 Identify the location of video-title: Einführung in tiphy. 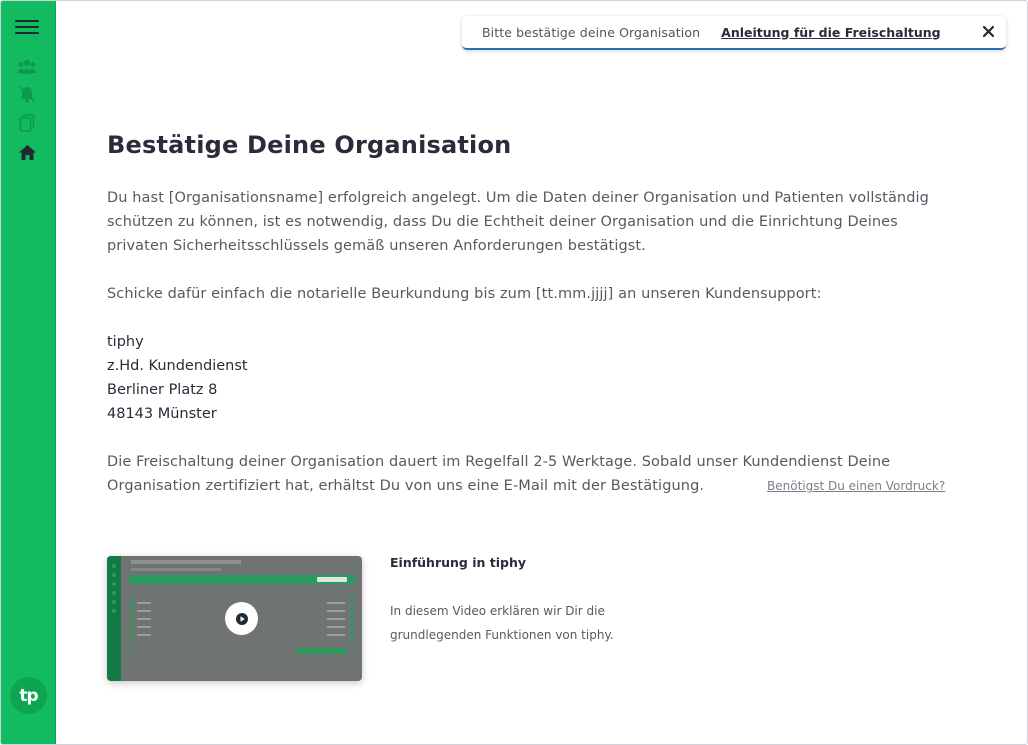
(458, 562).